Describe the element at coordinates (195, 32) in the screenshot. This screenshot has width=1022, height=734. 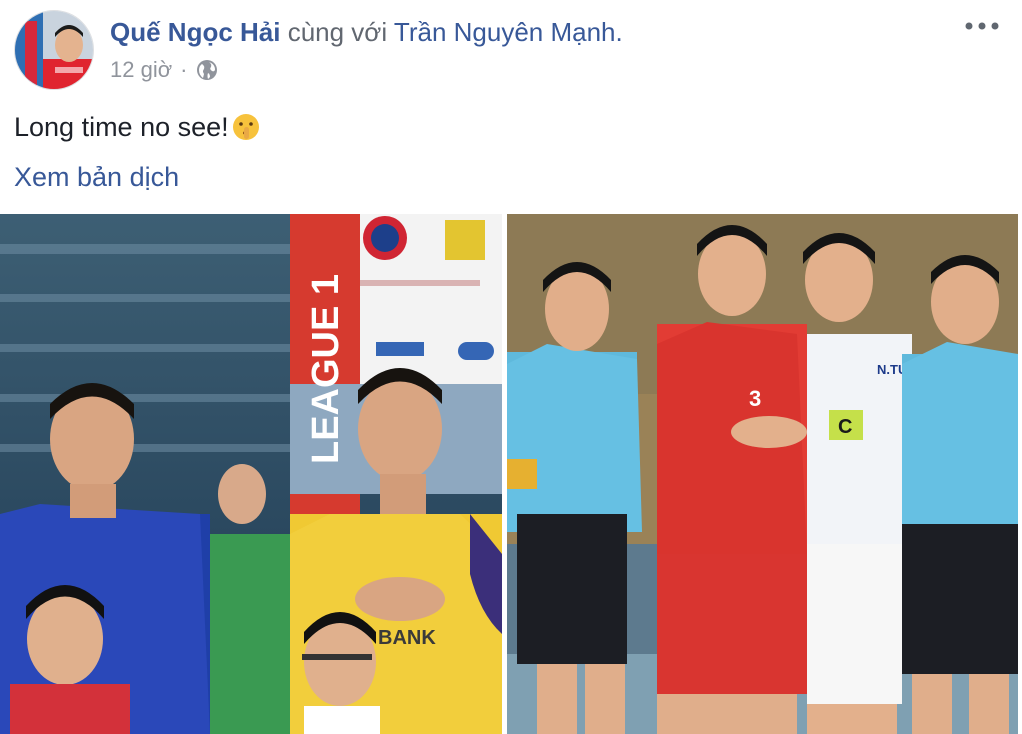
I see `author-name-link: Quế Ngọc Hải` at that location.